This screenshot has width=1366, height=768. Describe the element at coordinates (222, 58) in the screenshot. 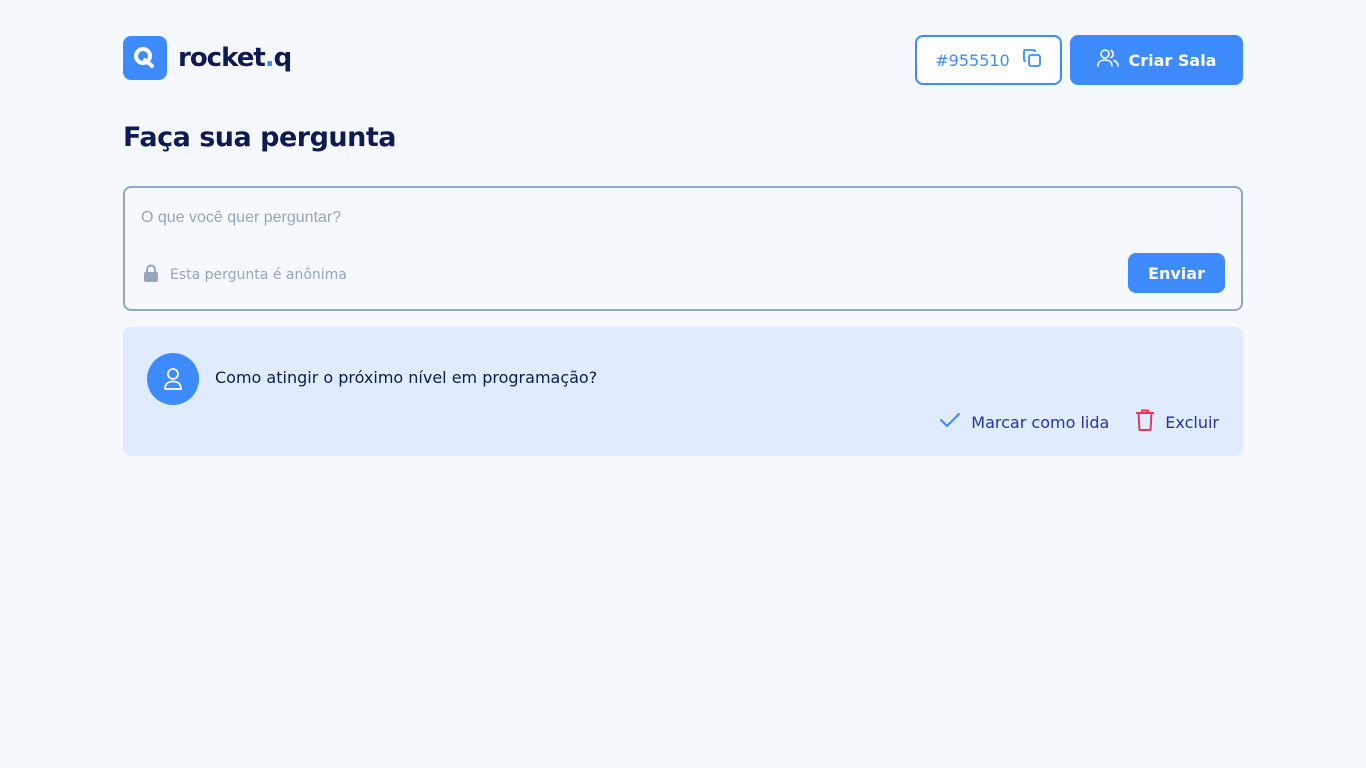

I see `logo-text-main: rocket` at that location.